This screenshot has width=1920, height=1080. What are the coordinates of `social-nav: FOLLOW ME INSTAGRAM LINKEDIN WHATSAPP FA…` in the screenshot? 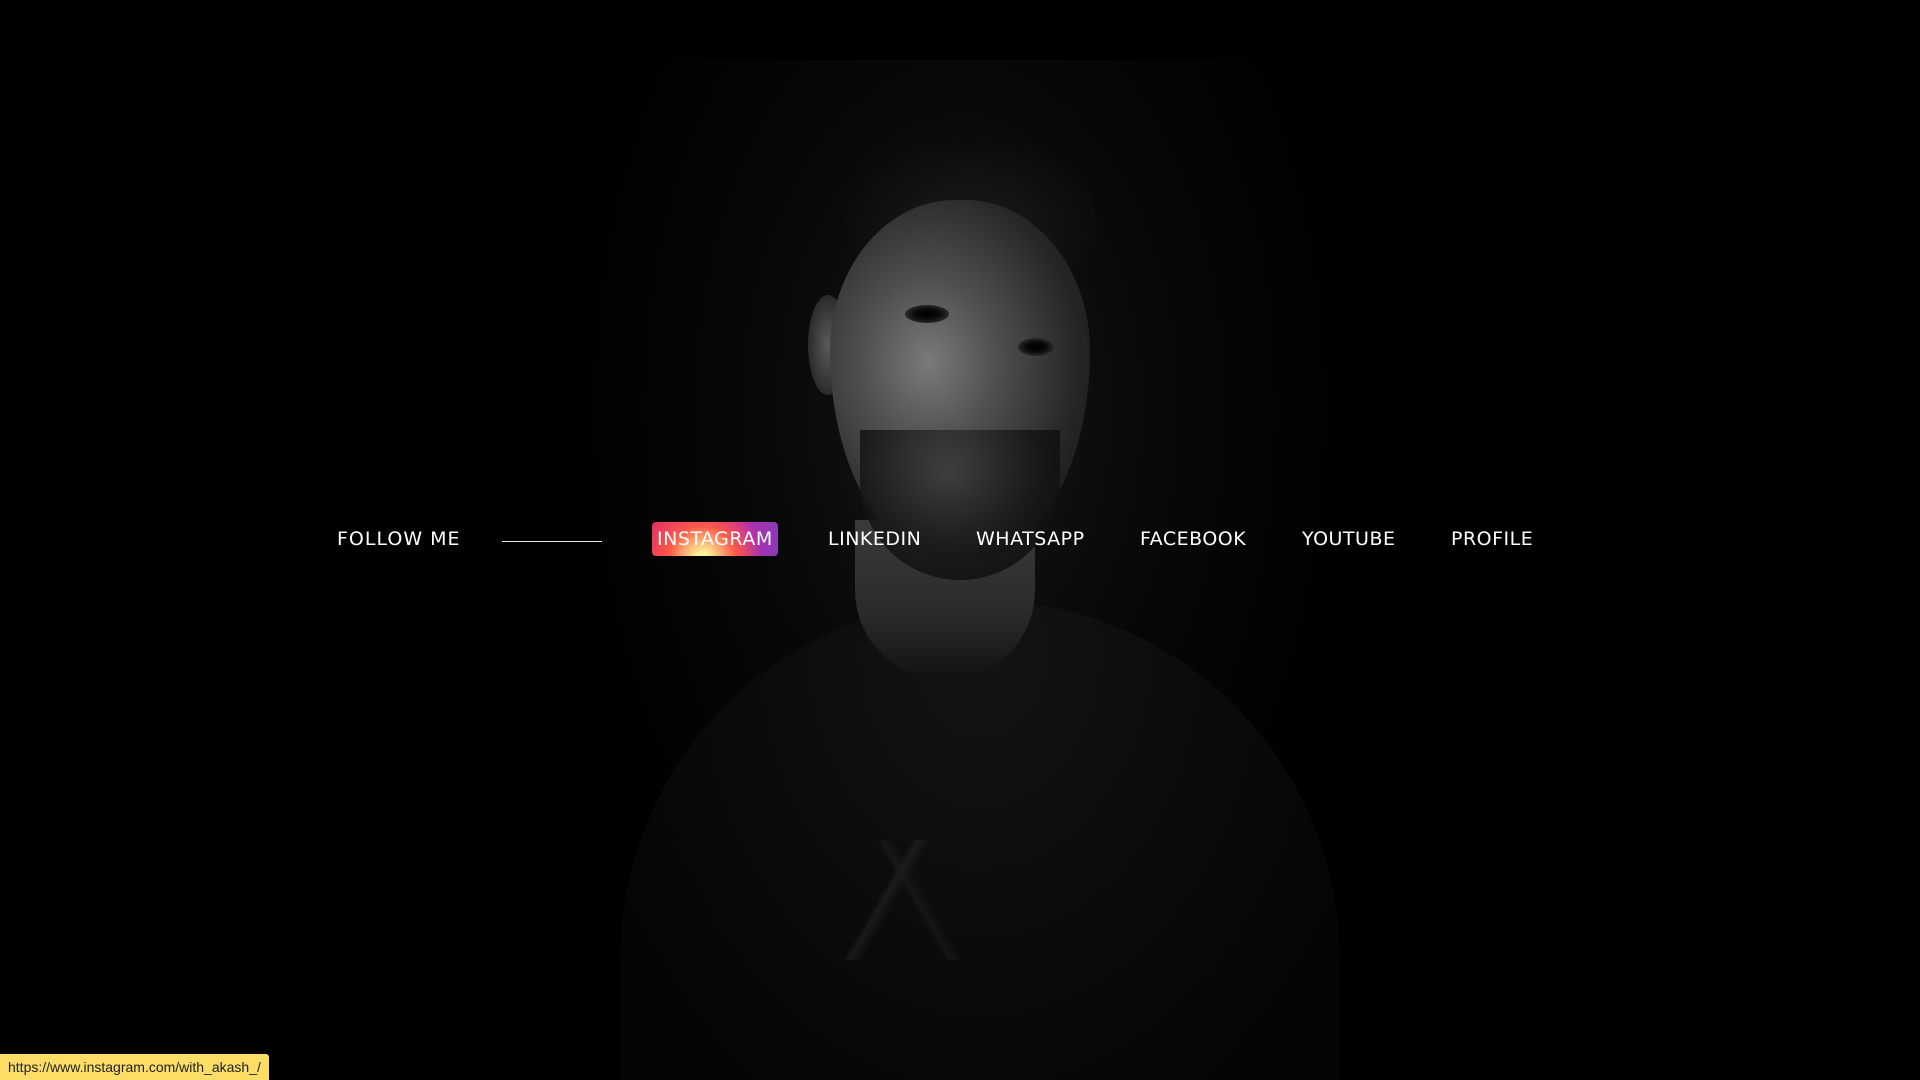 It's located at (960, 542).